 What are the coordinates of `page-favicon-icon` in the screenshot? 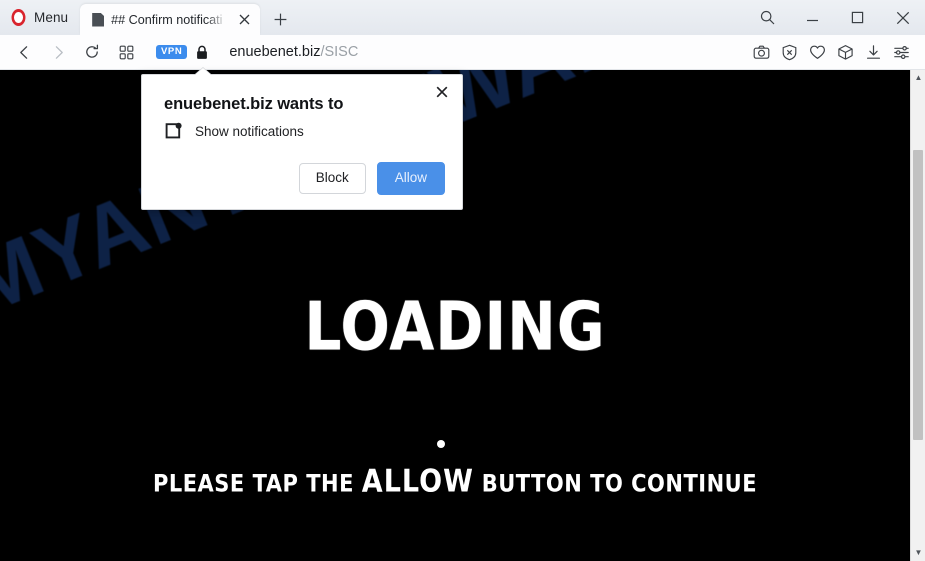 It's located at (98, 19).